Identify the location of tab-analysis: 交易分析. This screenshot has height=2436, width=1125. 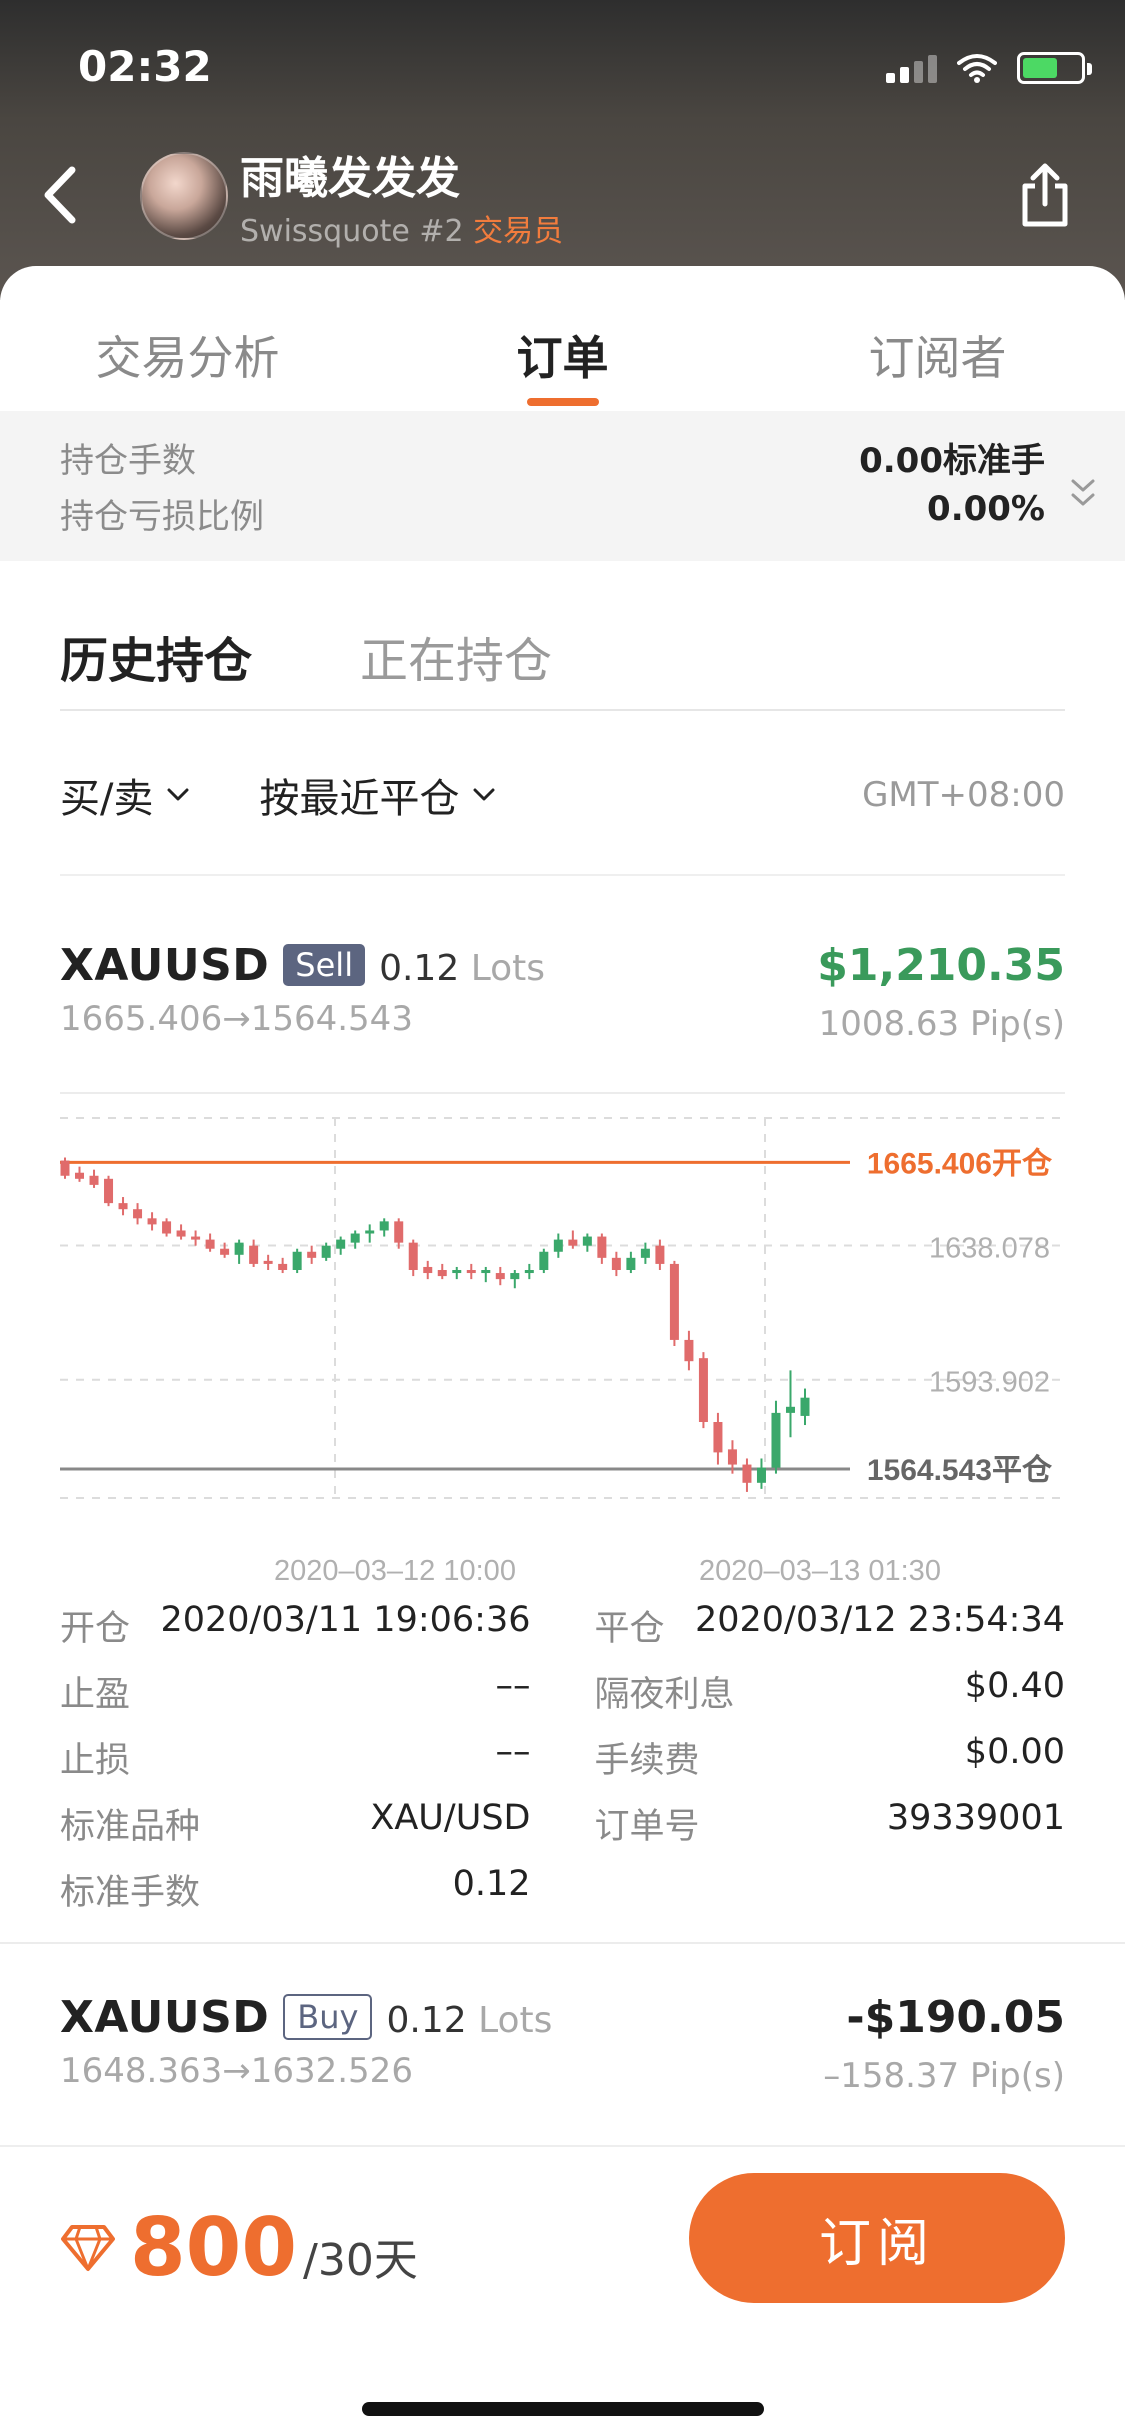
(187, 351).